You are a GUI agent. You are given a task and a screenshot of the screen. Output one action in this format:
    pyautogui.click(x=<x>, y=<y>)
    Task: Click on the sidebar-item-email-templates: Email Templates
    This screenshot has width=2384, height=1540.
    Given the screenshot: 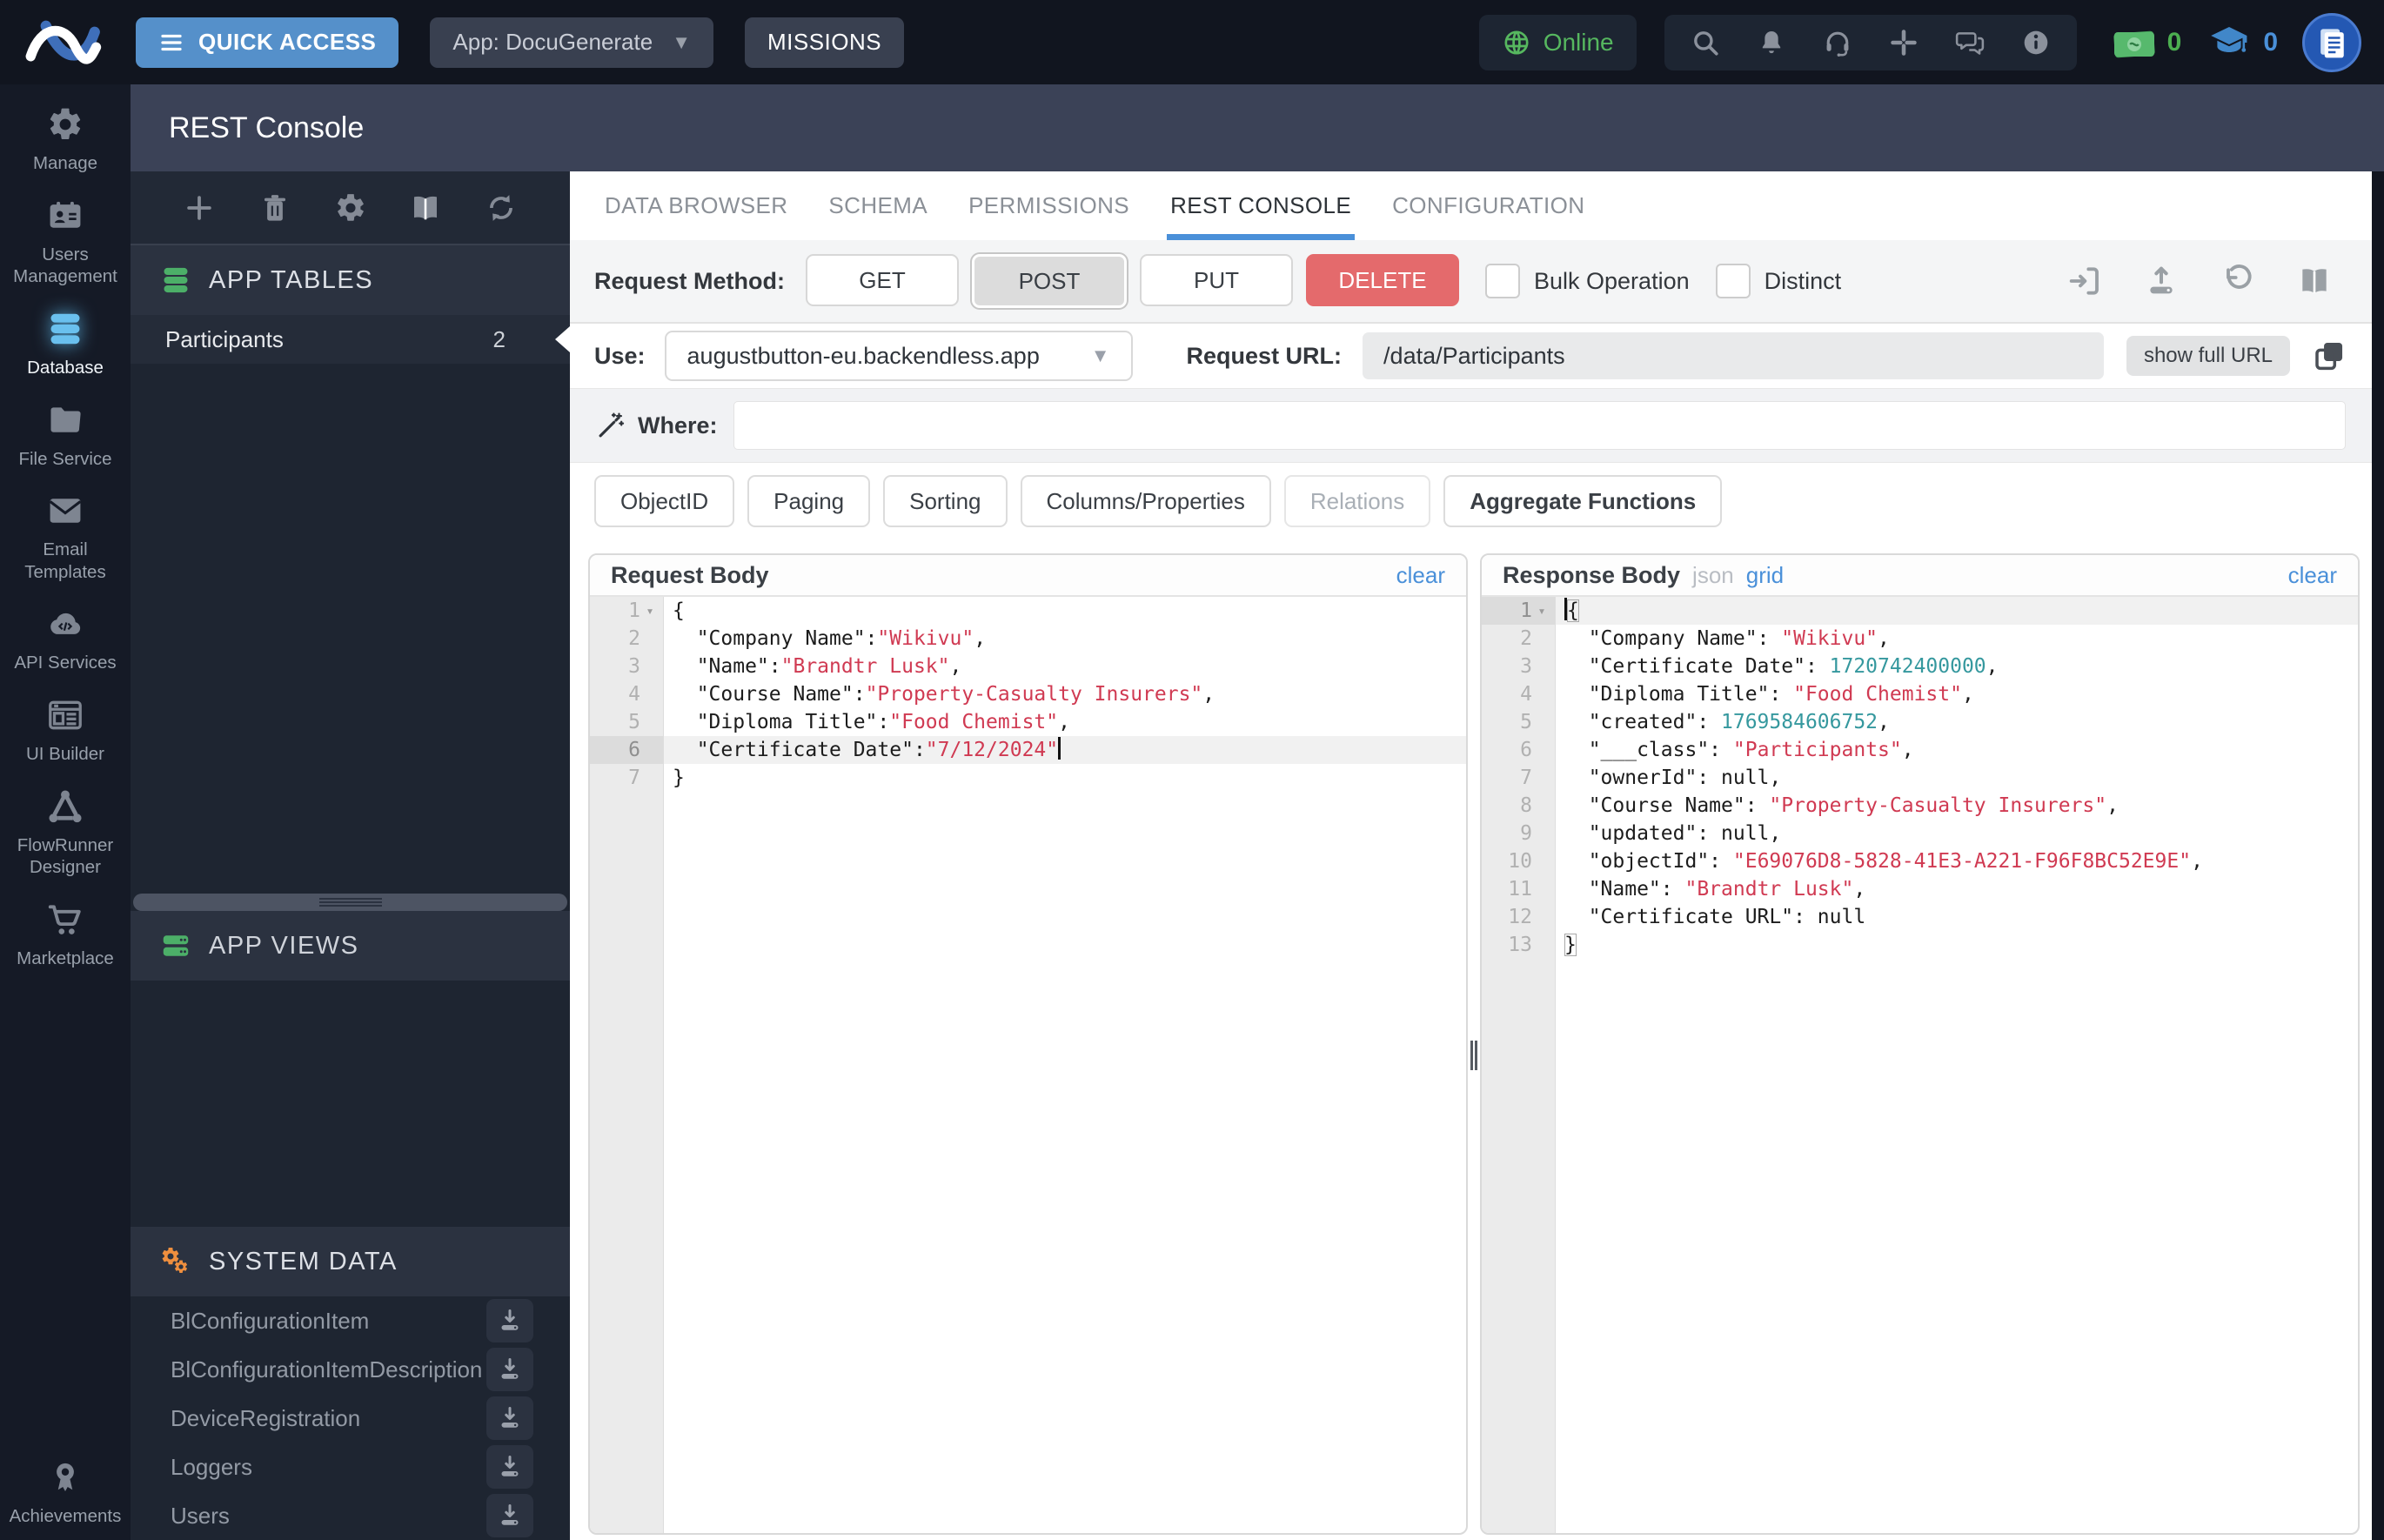 What is the action you would take?
    pyautogui.click(x=65, y=537)
    